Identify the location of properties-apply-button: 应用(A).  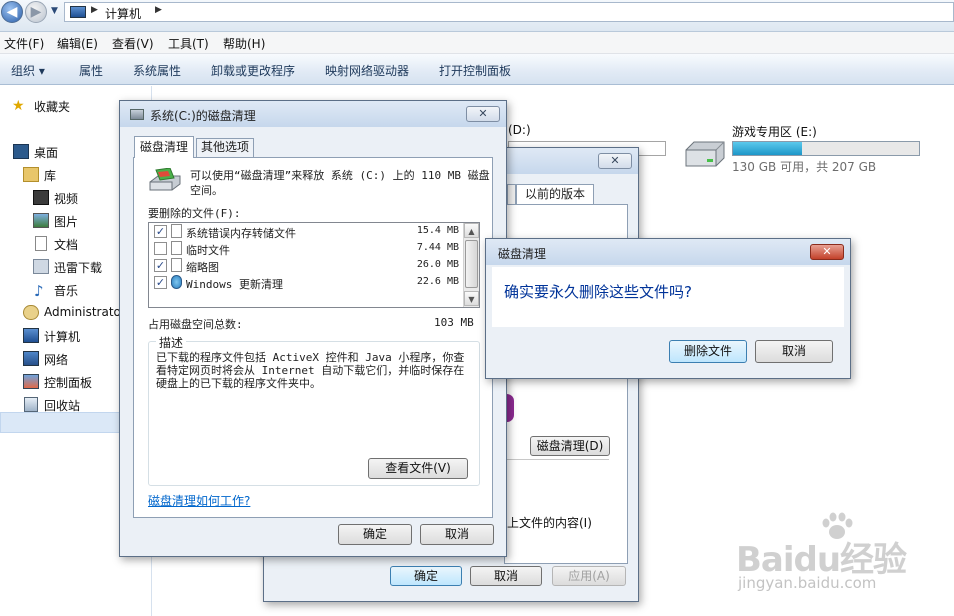
(589, 576).